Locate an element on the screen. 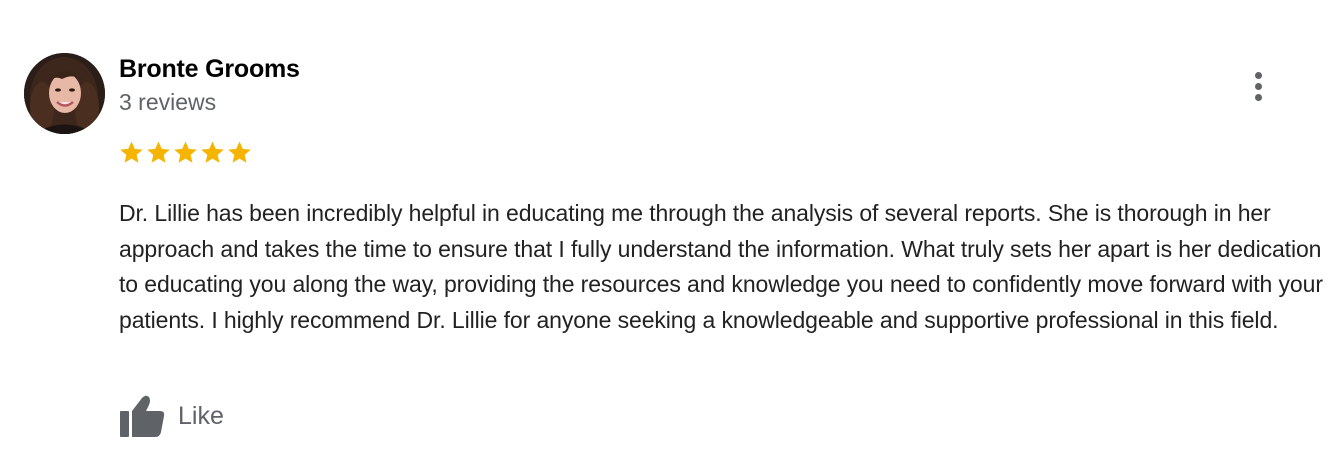  like-label: Like is located at coordinates (201, 415).